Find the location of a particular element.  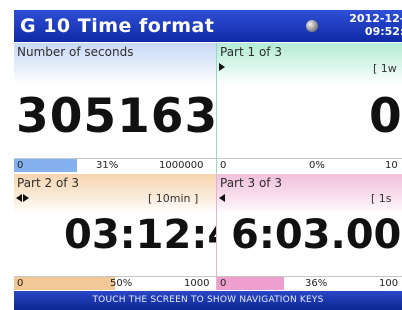

bar-percent: 36% is located at coordinates (316, 283).